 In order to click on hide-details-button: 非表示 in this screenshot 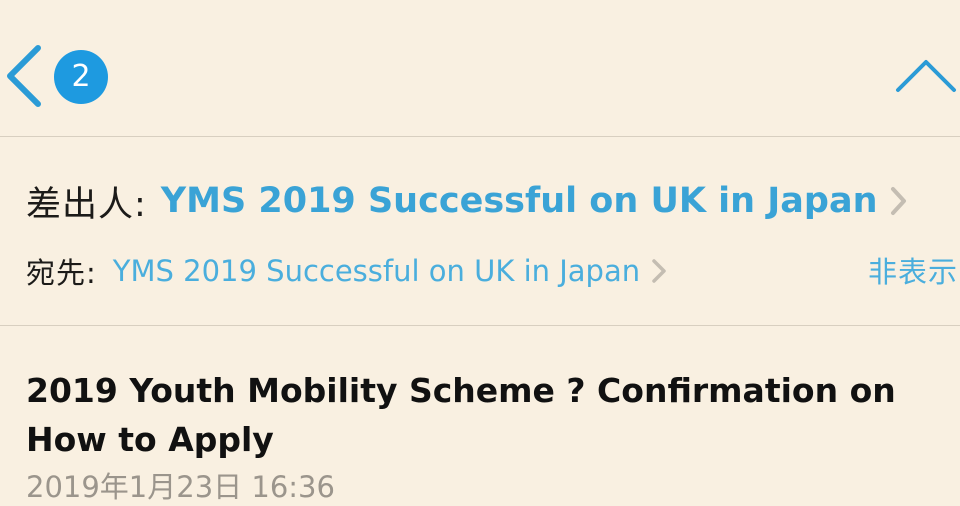, I will do `click(913, 270)`.